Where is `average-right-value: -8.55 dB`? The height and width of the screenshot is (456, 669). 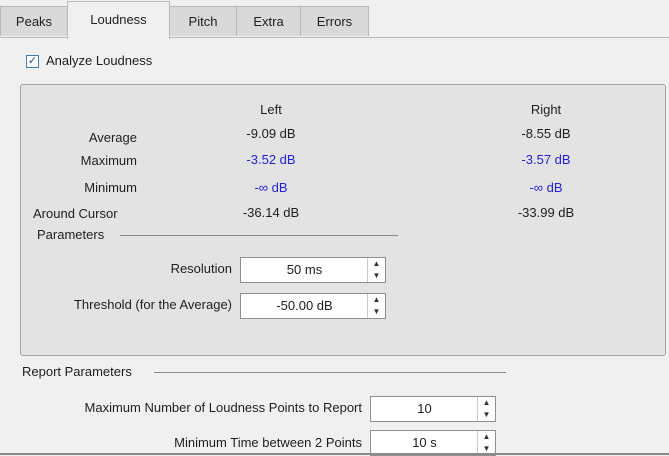
average-right-value: -8.55 dB is located at coordinates (546, 133).